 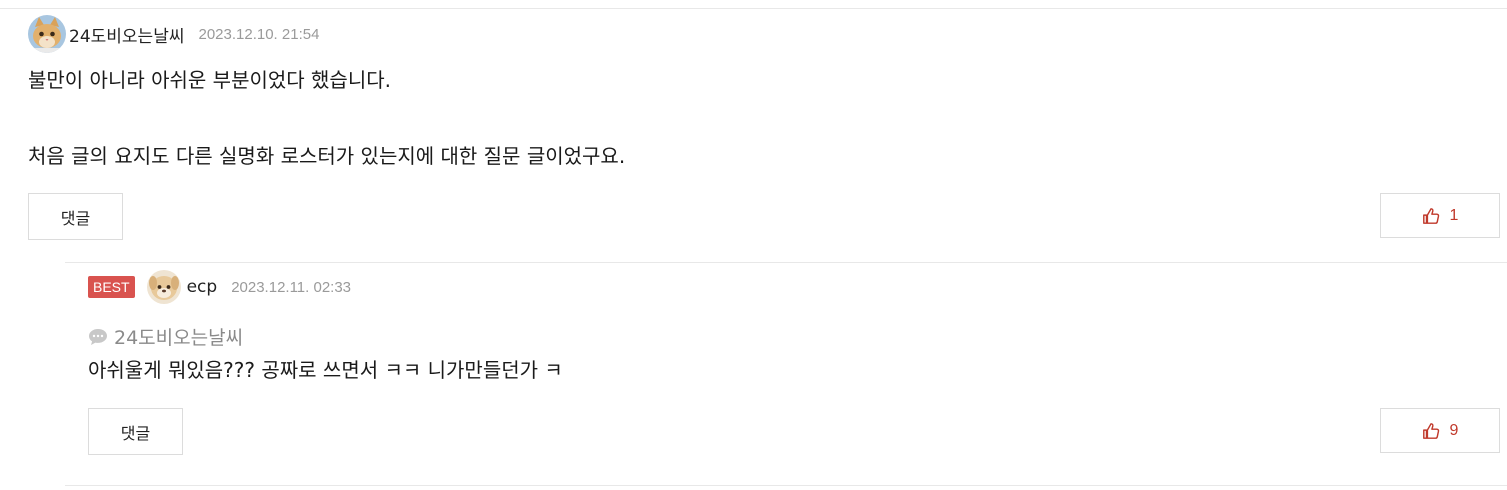 I want to click on quoted-author: 24도비오는날씨, so click(x=165, y=336).